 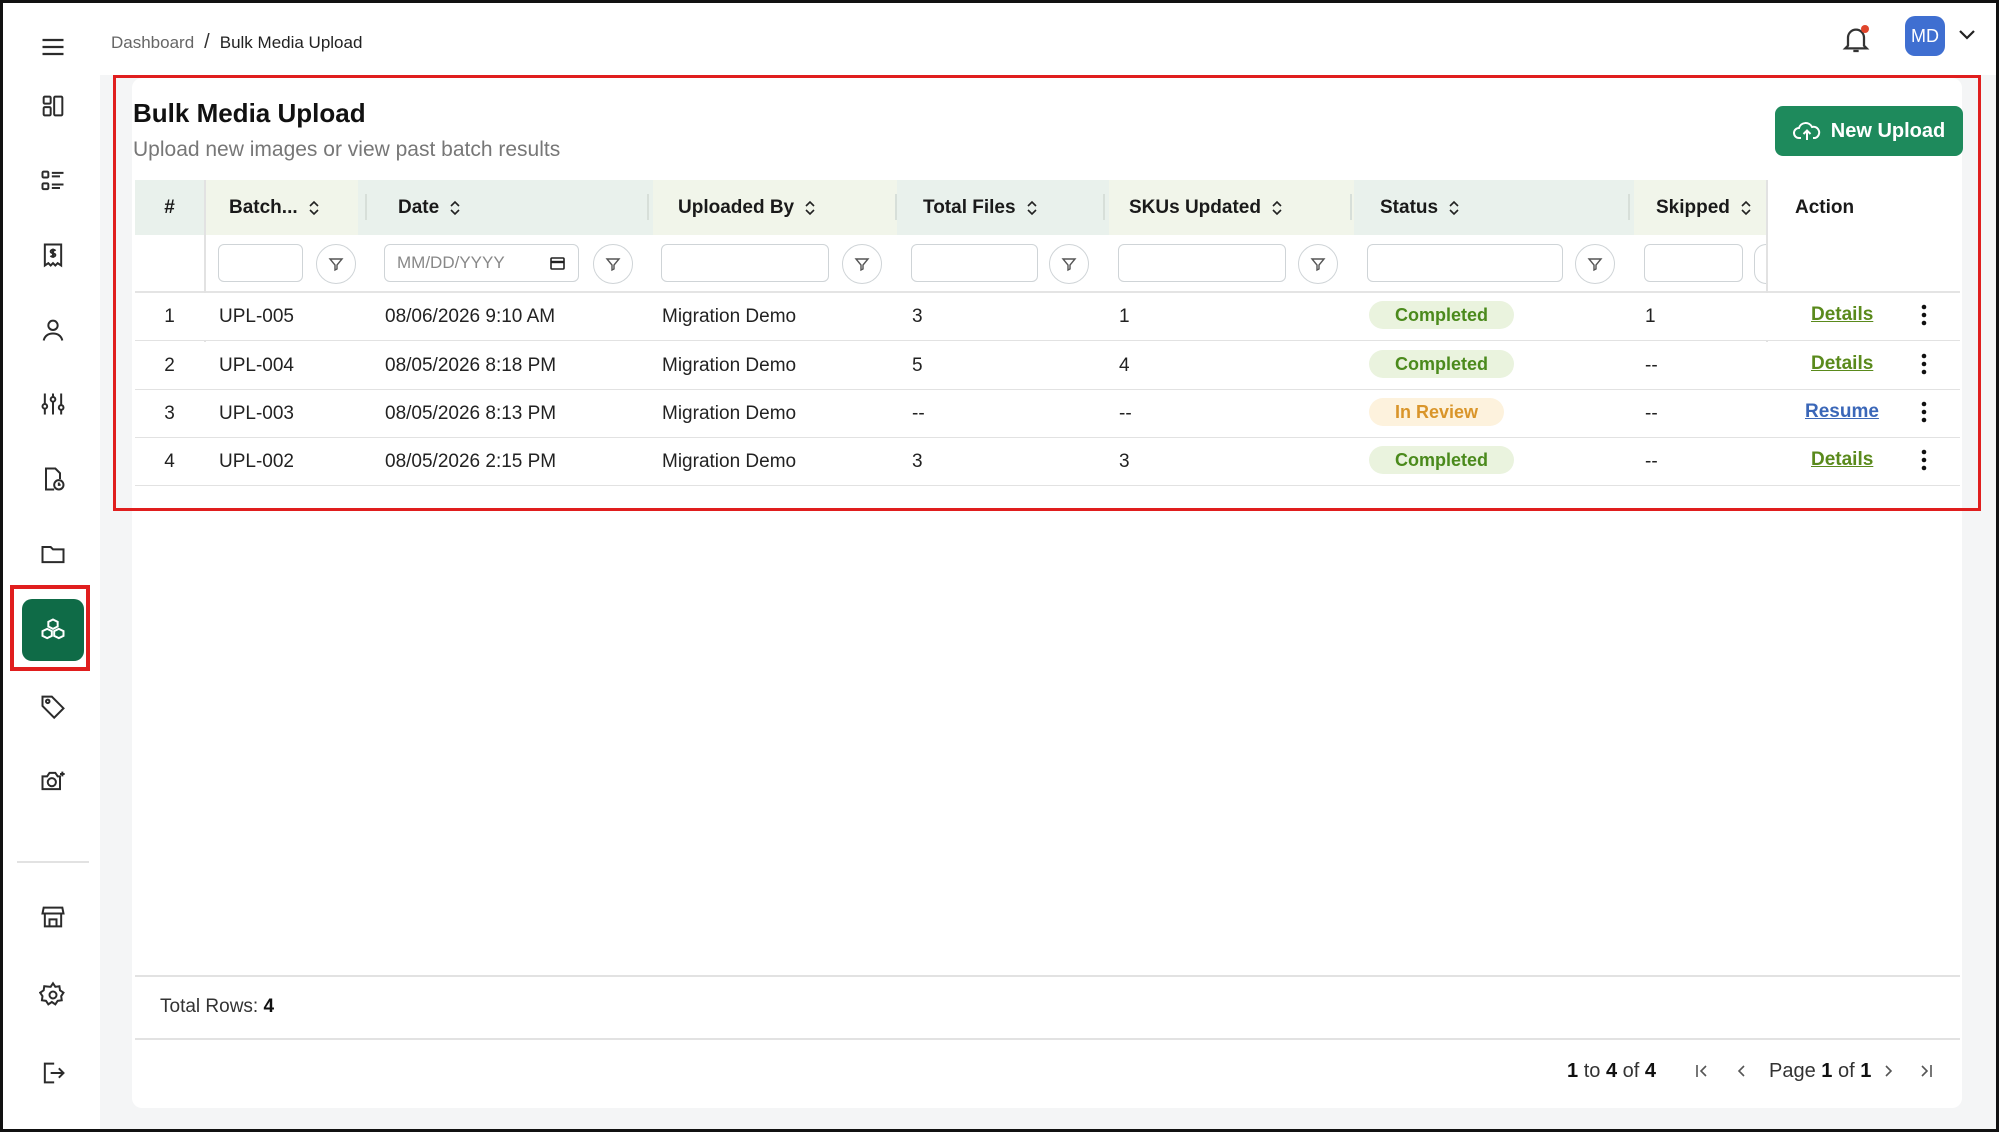 I want to click on file-clock-icon, so click(x=53, y=479).